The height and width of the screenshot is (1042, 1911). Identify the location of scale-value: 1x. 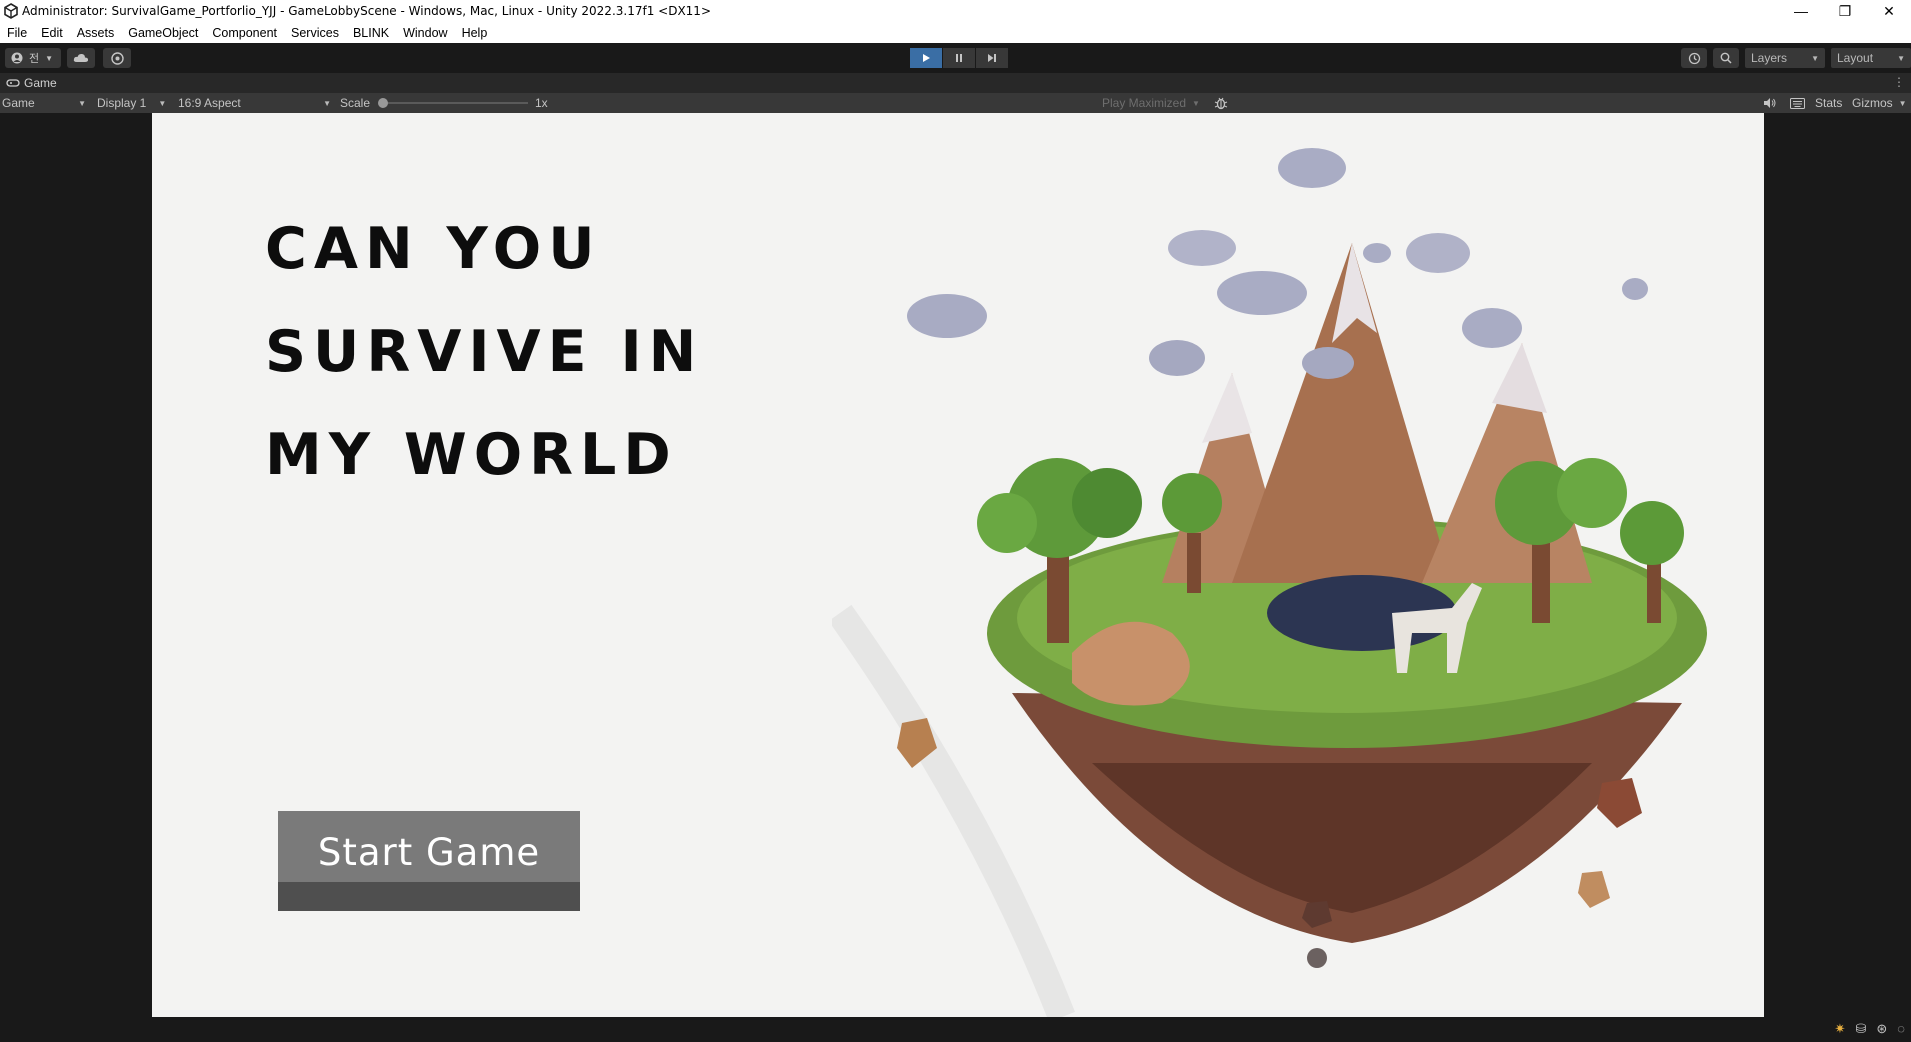
(541, 103).